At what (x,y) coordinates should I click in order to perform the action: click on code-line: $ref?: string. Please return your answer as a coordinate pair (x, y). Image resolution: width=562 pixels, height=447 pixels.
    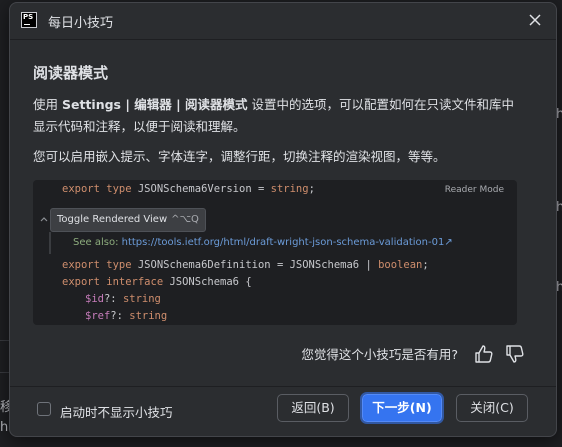
    Looking at the image, I should click on (126, 316).